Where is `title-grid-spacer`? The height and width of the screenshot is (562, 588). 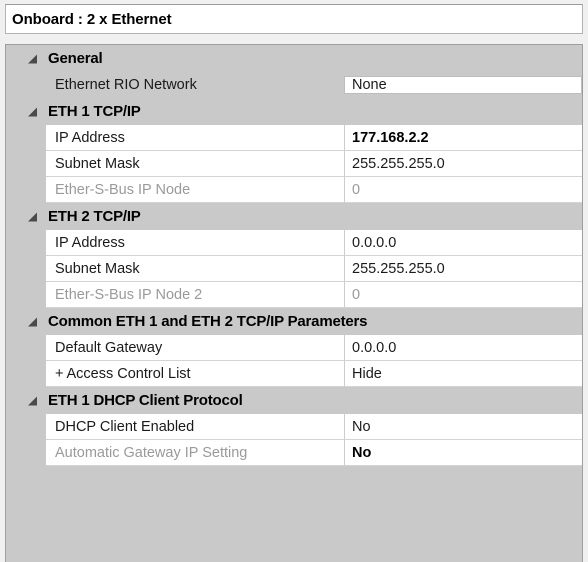 title-grid-spacer is located at coordinates (294, 39).